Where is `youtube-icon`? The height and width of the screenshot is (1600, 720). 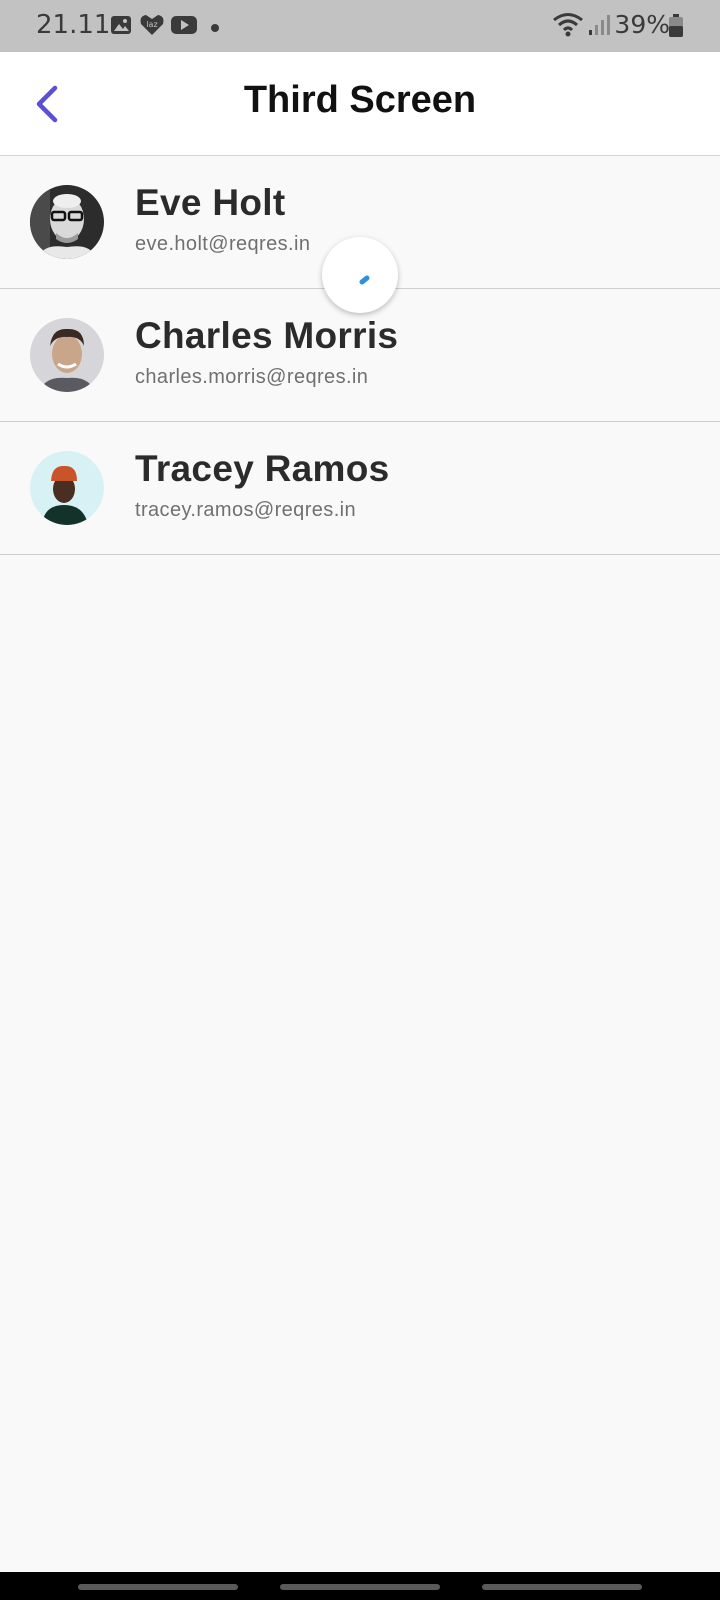 youtube-icon is located at coordinates (184, 27).